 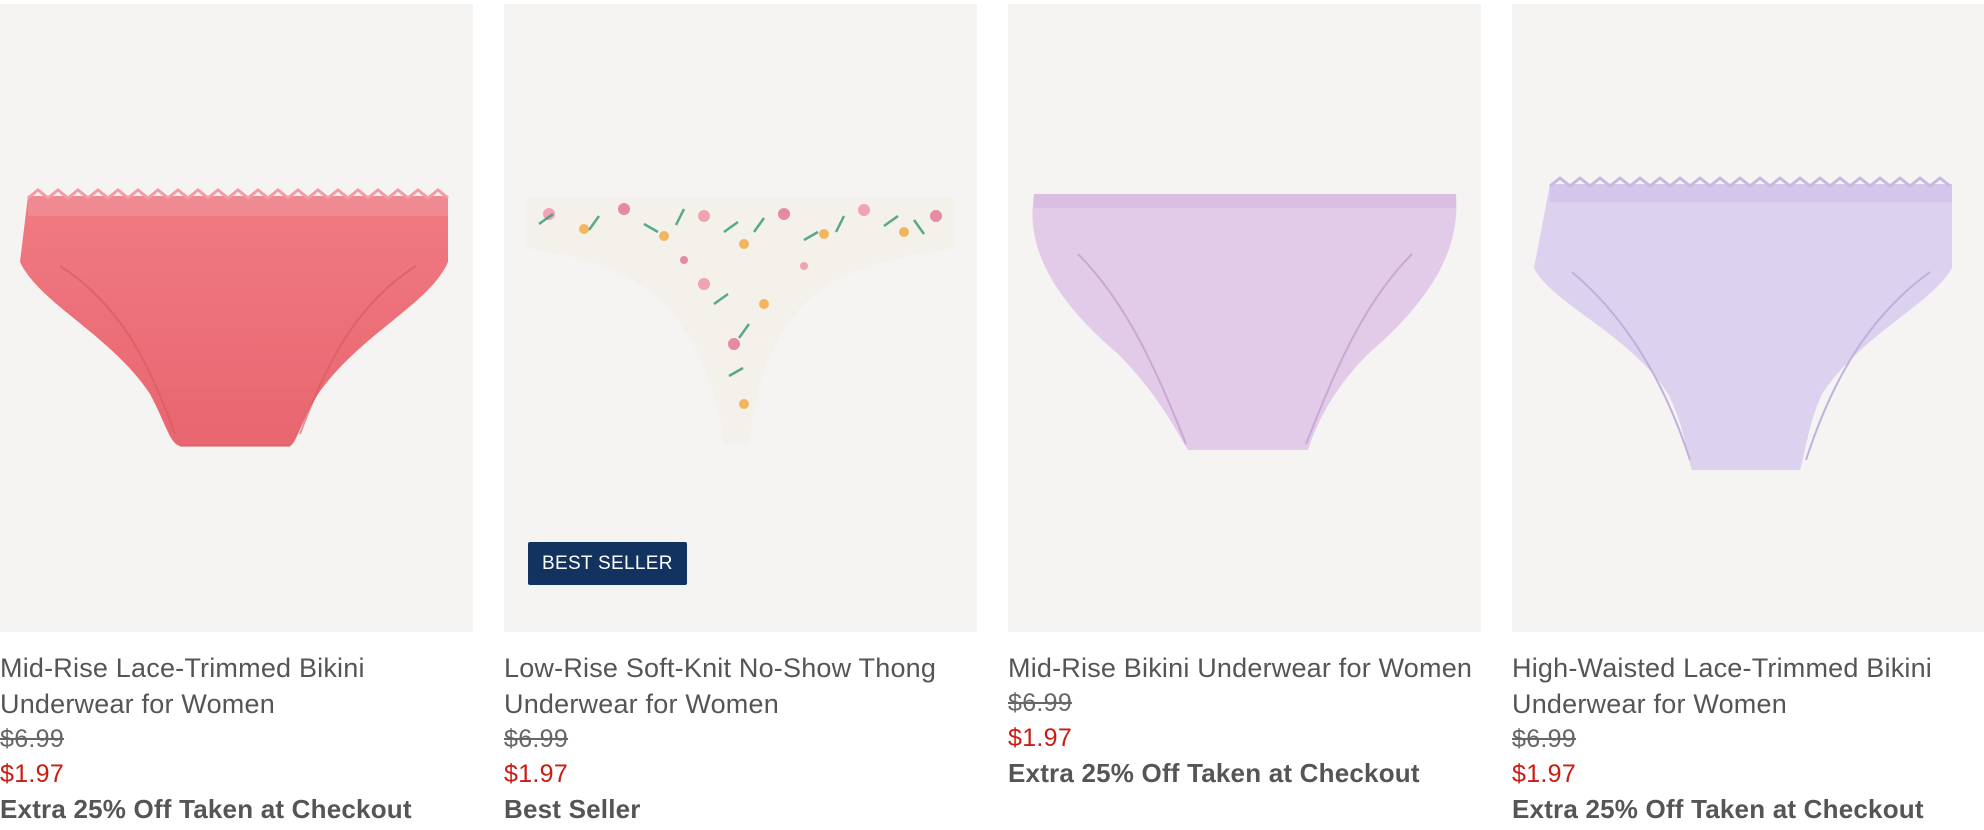 What do you see at coordinates (1743, 323) in the screenshot?
I see `bikini-underwear-lavender-image` at bounding box center [1743, 323].